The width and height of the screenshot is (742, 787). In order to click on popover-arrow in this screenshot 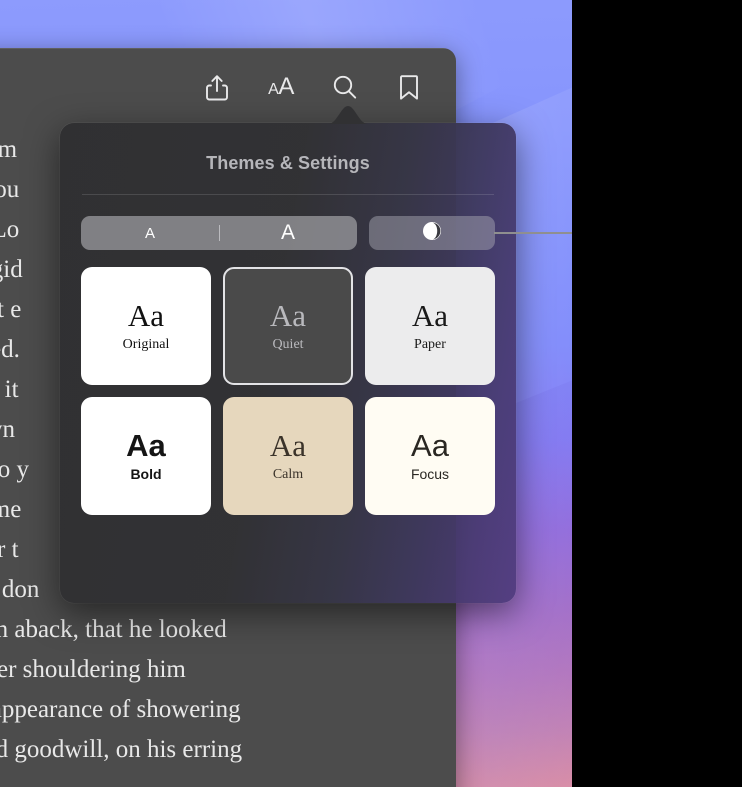, I will do `click(348, 114)`.